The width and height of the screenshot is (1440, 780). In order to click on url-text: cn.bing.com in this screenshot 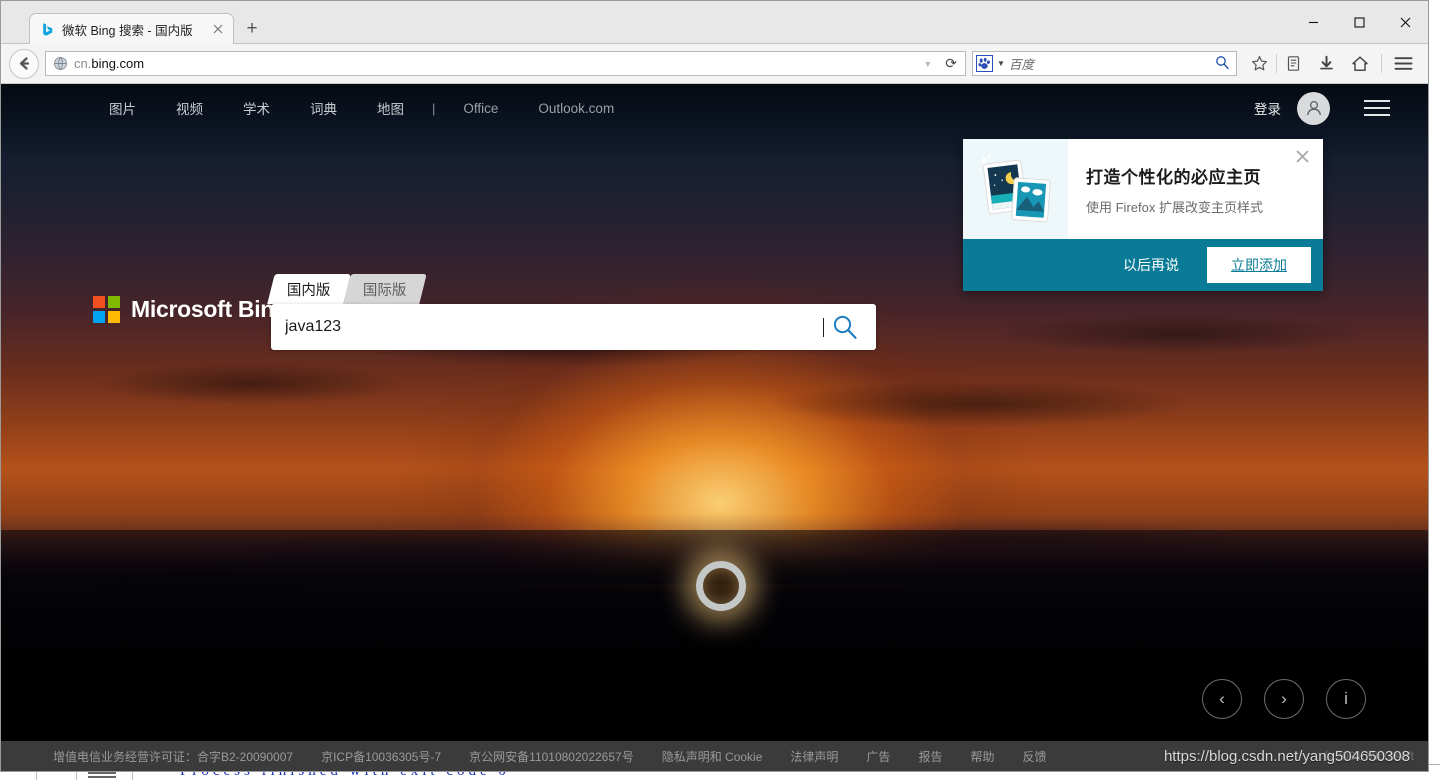, I will do `click(494, 63)`.